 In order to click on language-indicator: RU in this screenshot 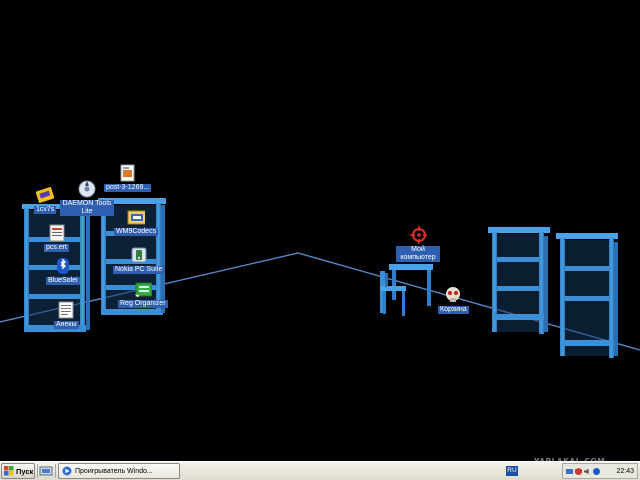, I will do `click(512, 471)`.